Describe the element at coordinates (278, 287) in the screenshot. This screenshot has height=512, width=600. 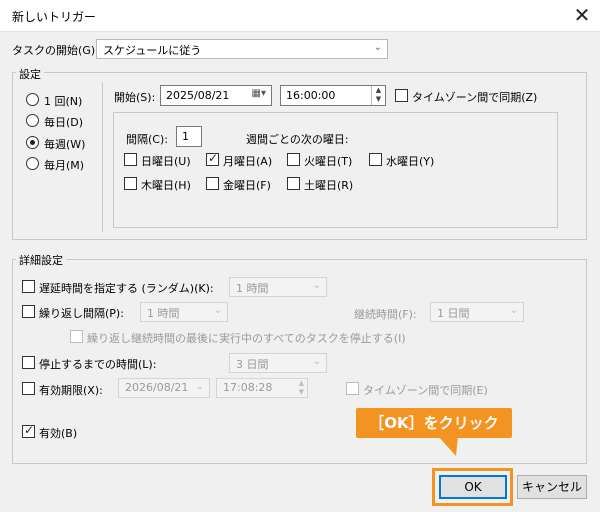
I see `delay-select: 1 時間 ⌄` at that location.